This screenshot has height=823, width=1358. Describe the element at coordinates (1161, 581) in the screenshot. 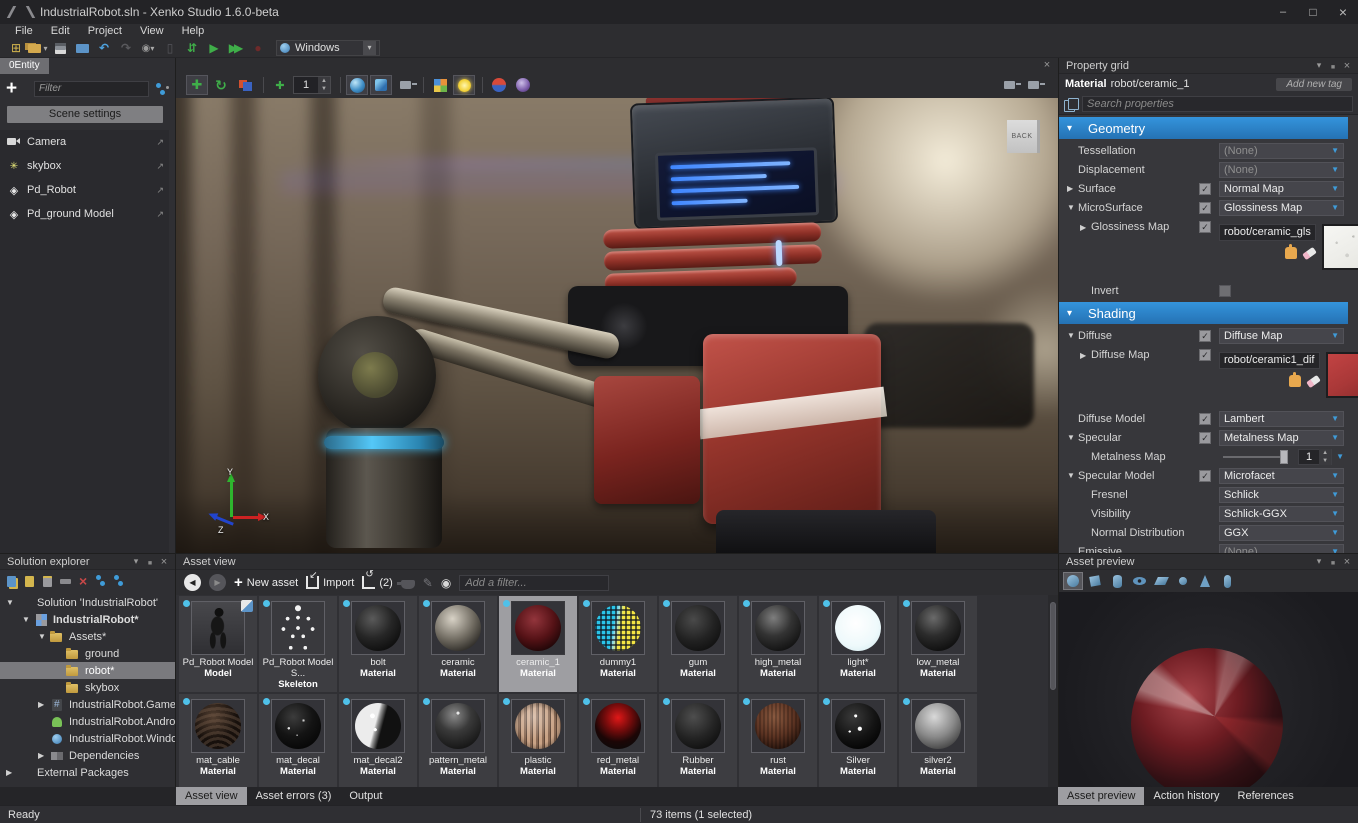

I see `preview-plane-icon` at that location.